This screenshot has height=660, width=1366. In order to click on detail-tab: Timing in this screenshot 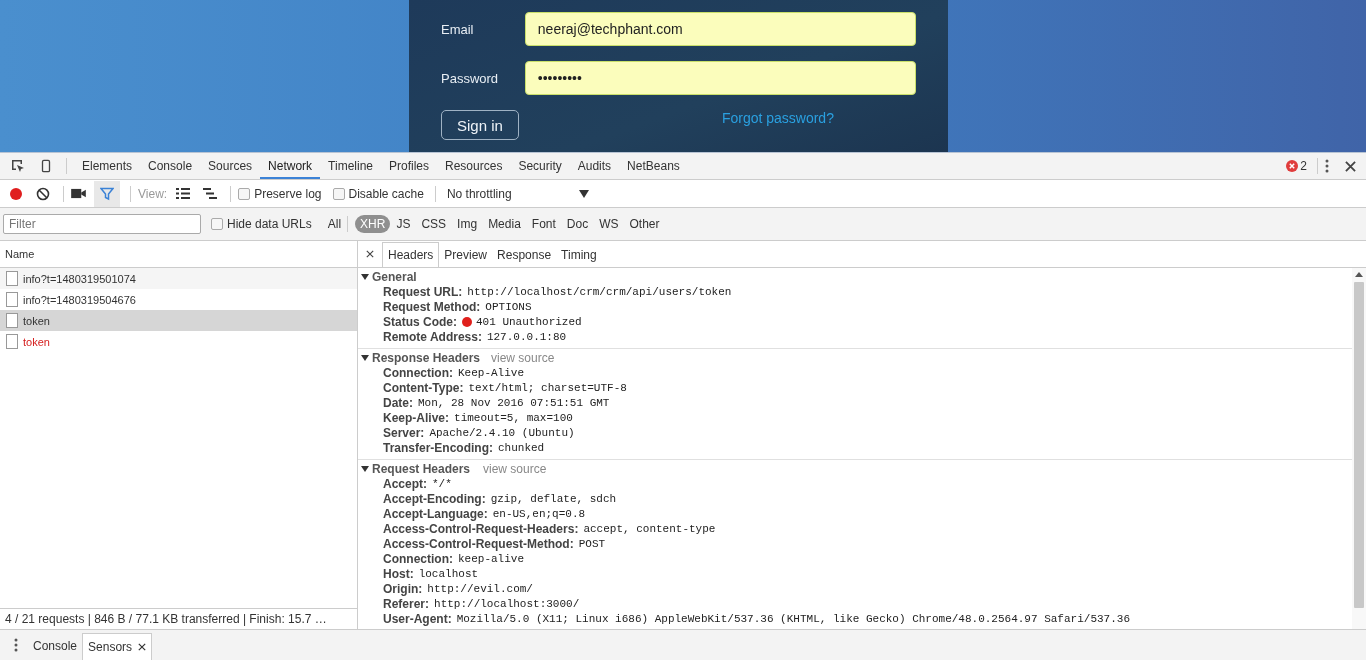, I will do `click(579, 255)`.